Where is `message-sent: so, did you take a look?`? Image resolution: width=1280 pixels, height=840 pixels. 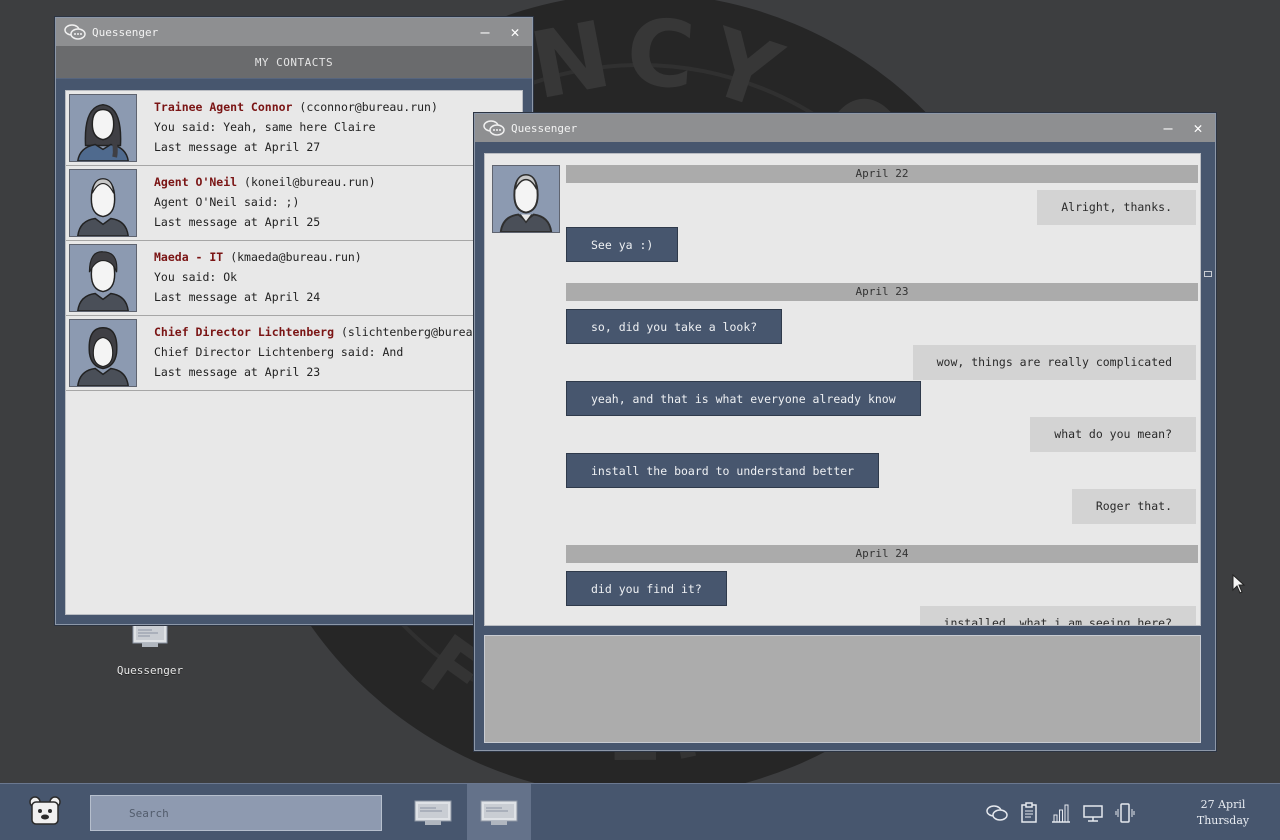 message-sent: so, did you take a look? is located at coordinates (674, 326).